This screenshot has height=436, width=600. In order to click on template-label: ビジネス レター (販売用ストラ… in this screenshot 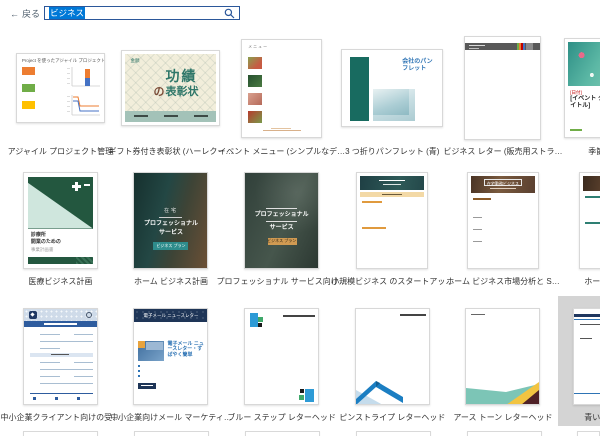, I will do `click(503, 151)`.